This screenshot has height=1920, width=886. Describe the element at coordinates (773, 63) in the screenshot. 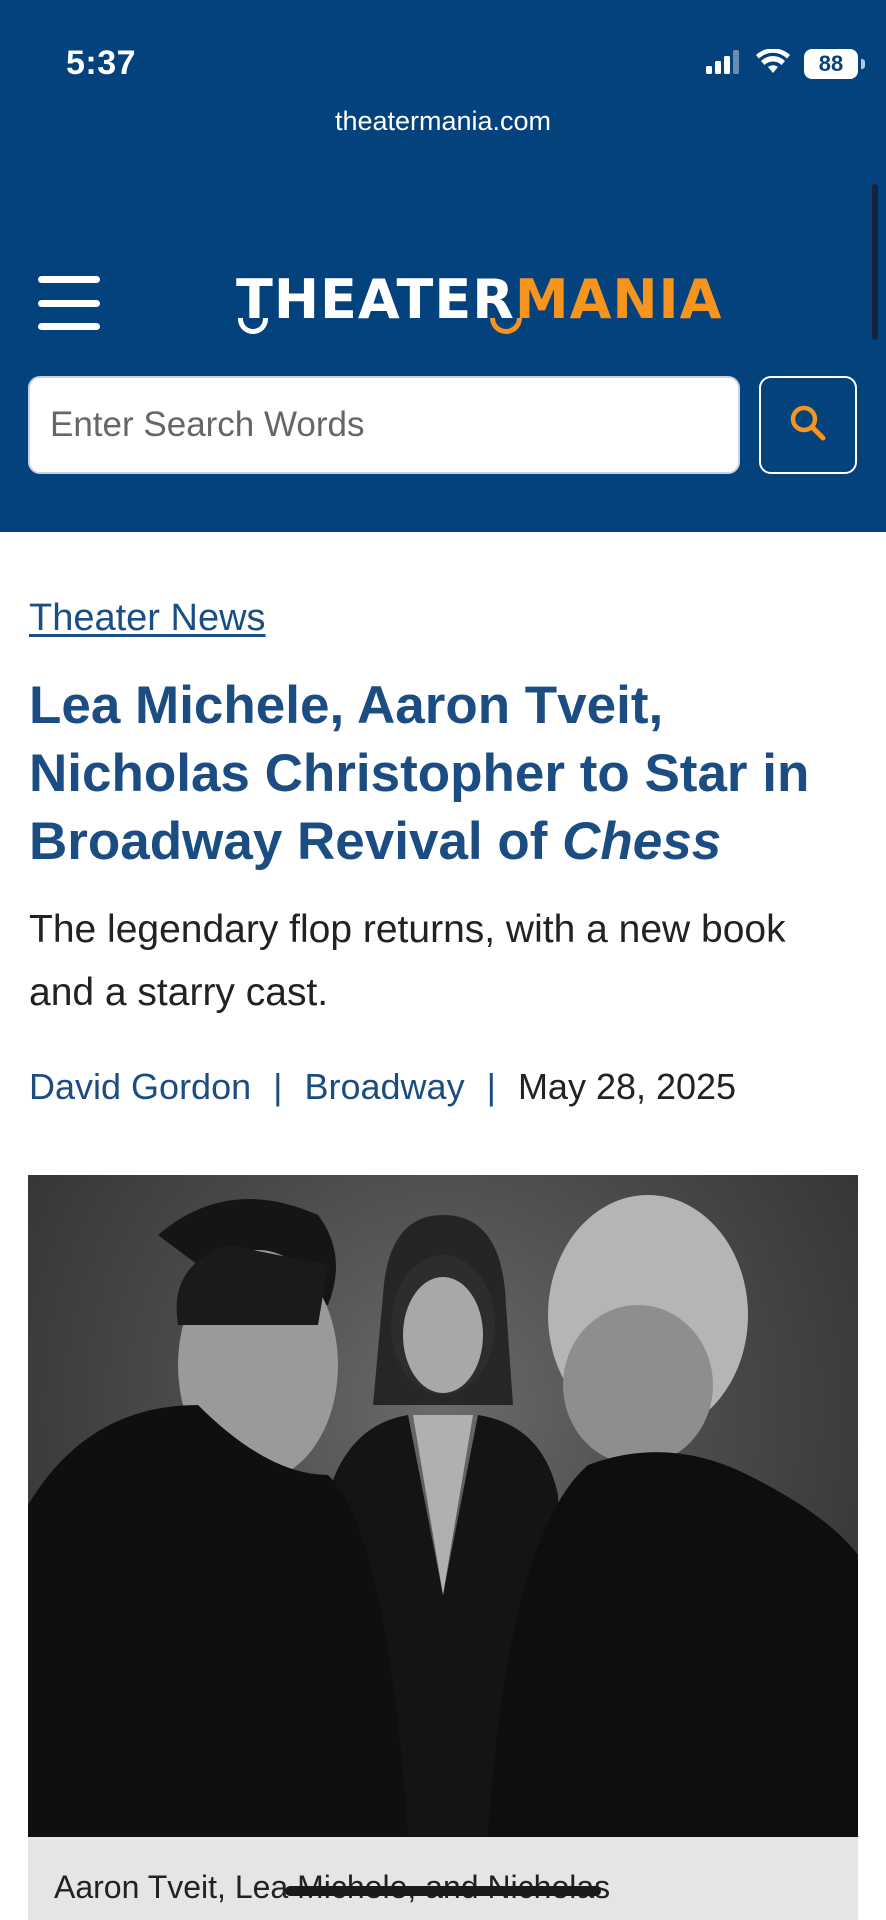

I see `wifi-icon` at that location.